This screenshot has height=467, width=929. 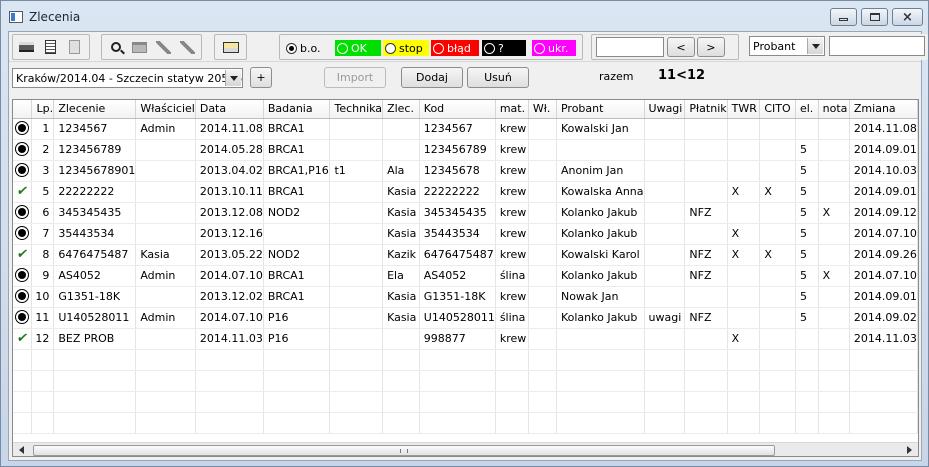 I want to click on status-filter-stop: stop, so click(x=406, y=48).